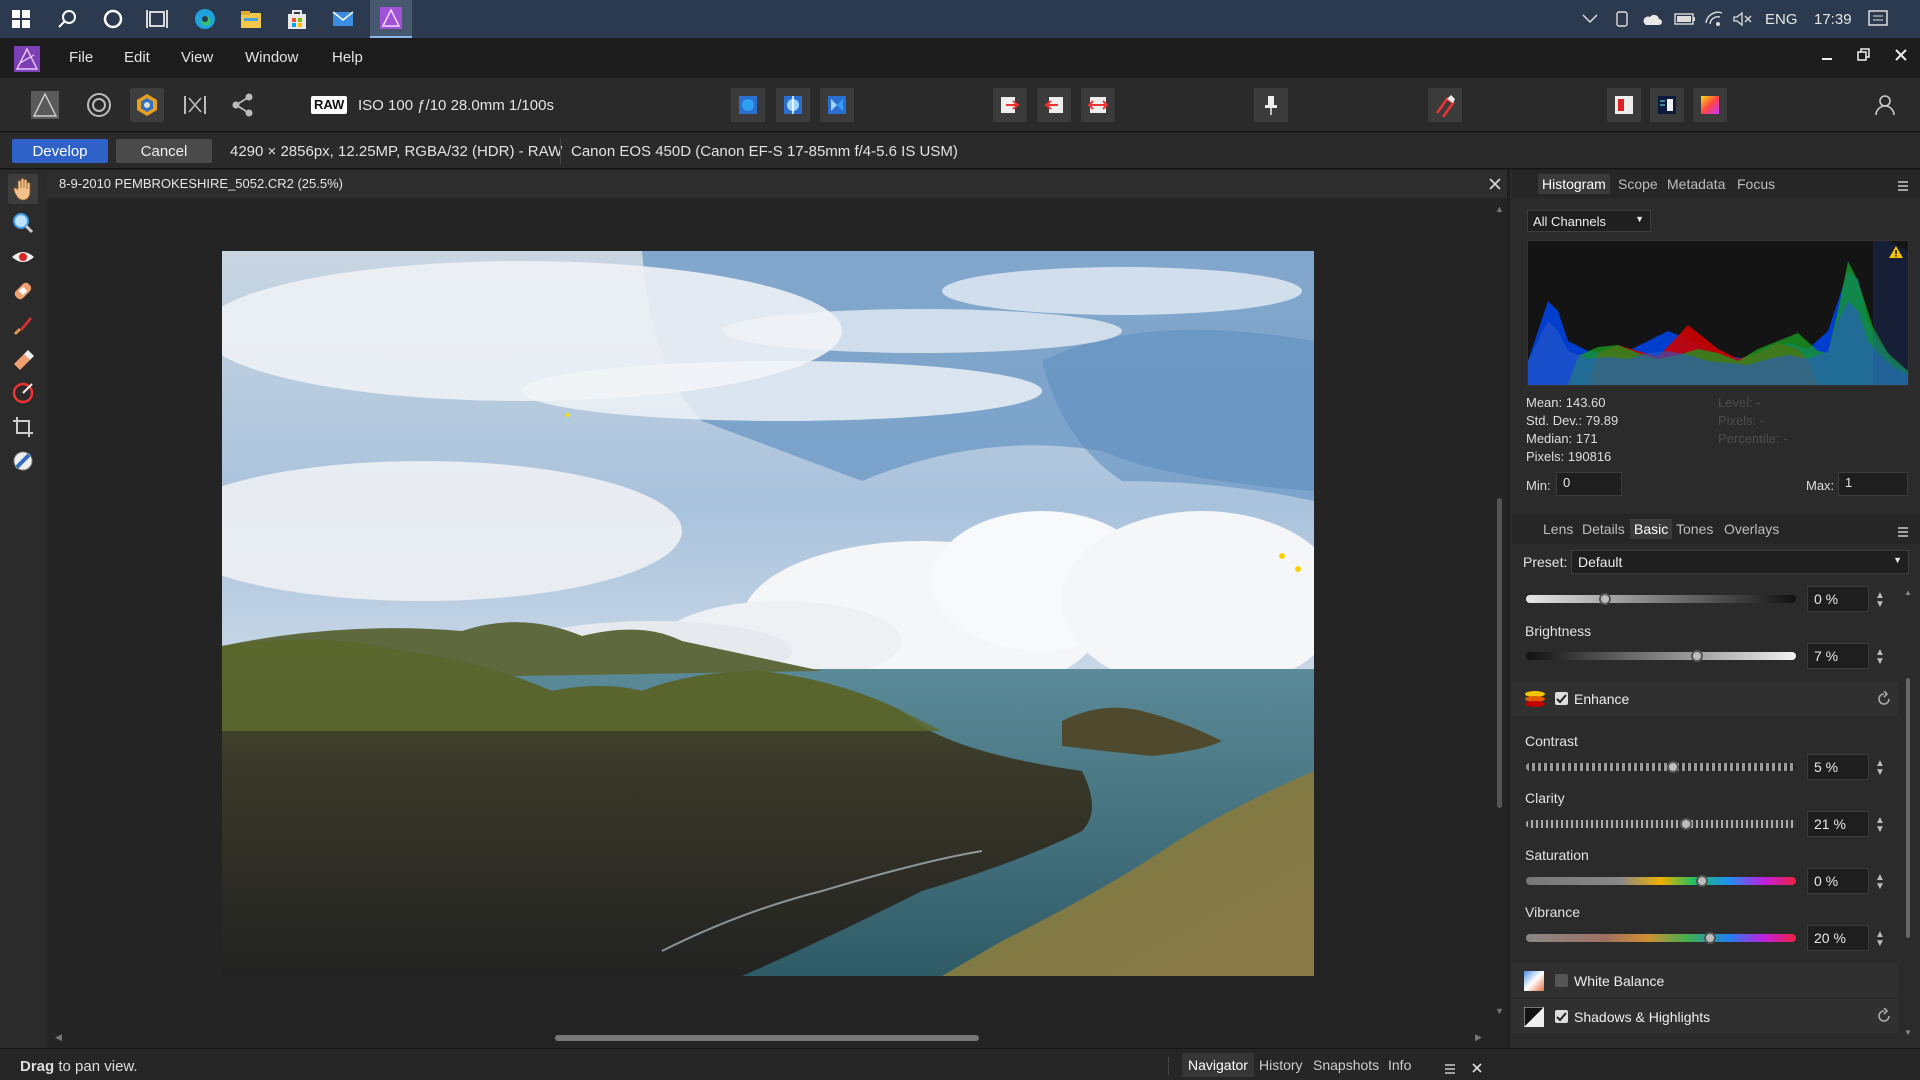 The height and width of the screenshot is (1080, 1920). Describe the element at coordinates (205, 19) in the screenshot. I see `edge-browser-icon` at that location.